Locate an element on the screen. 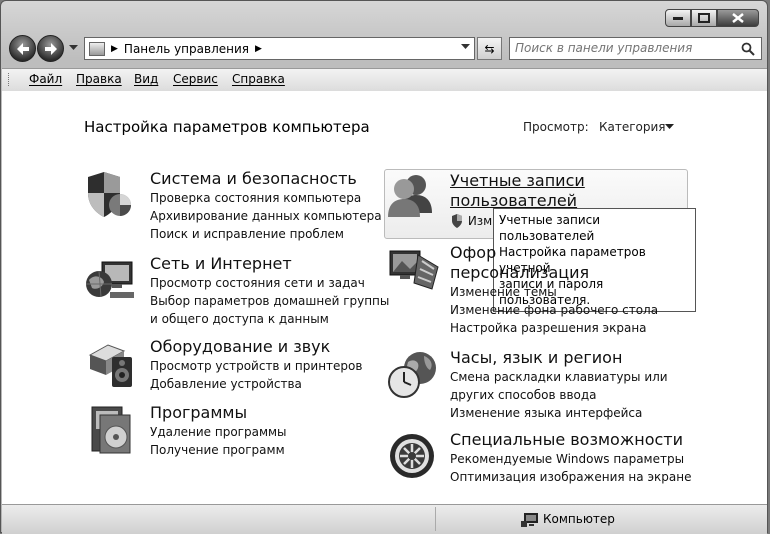 This screenshot has height=534, width=770. forward-arrow-icon is located at coordinates (50, 48).